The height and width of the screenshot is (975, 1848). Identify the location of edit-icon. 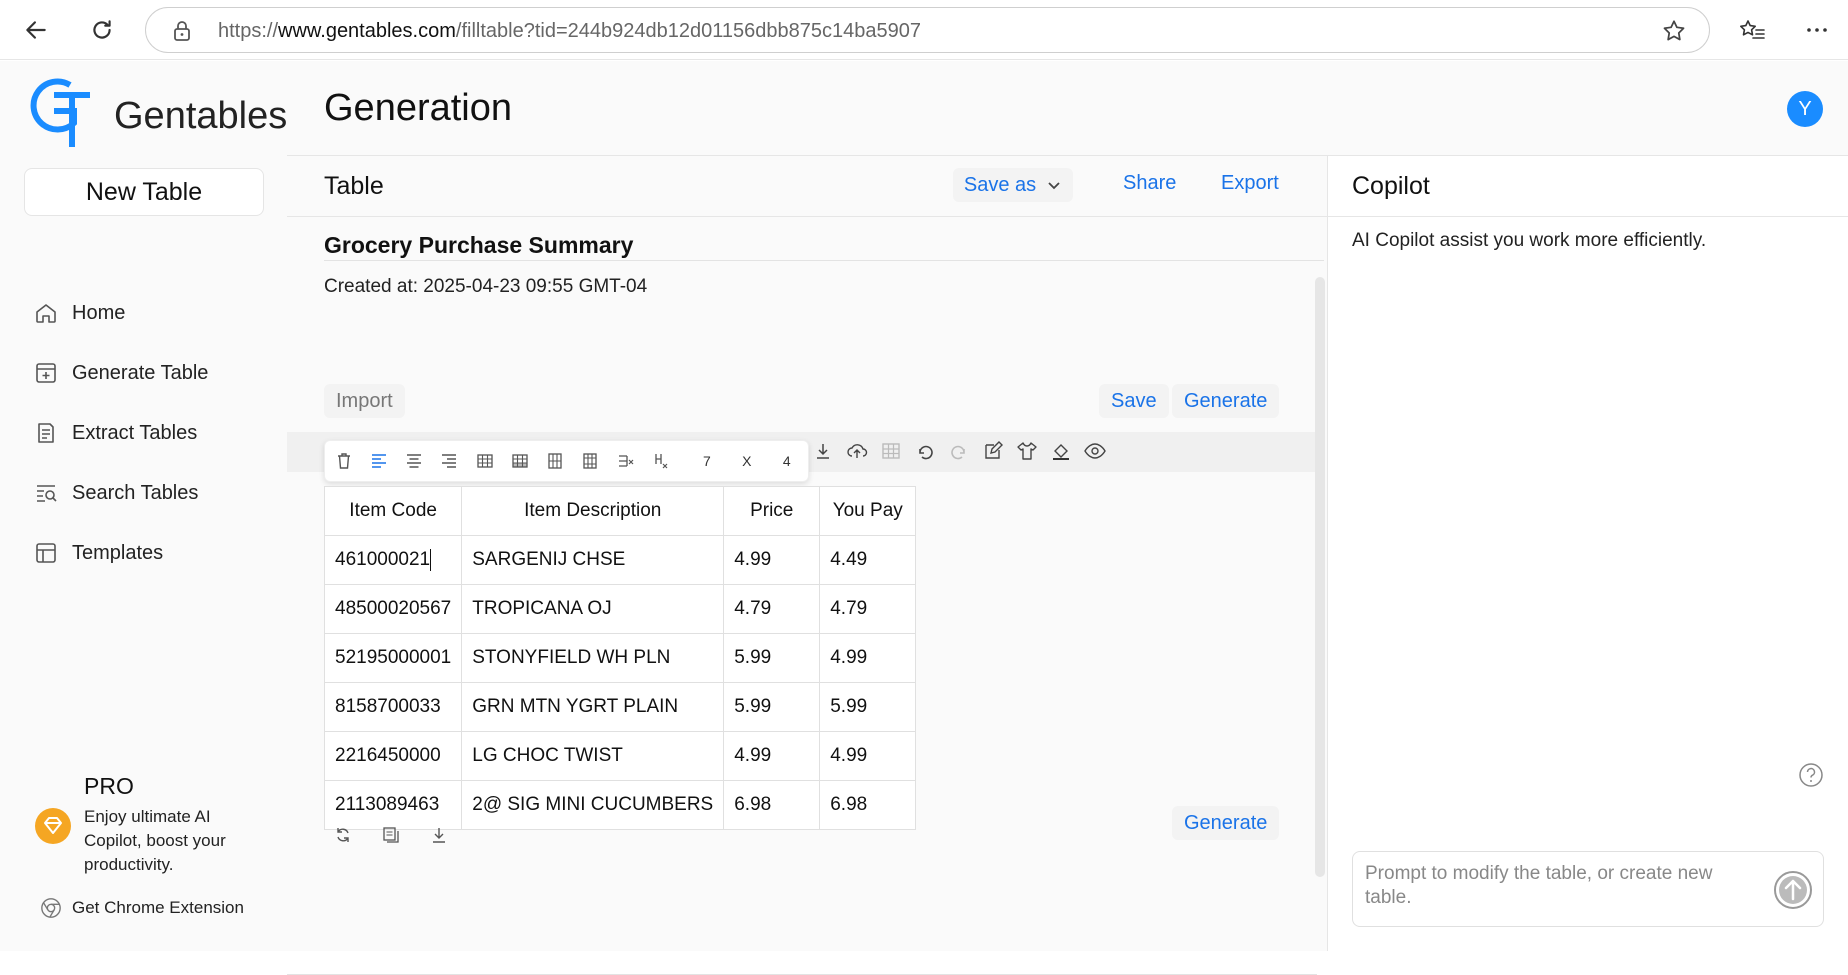
(993, 451).